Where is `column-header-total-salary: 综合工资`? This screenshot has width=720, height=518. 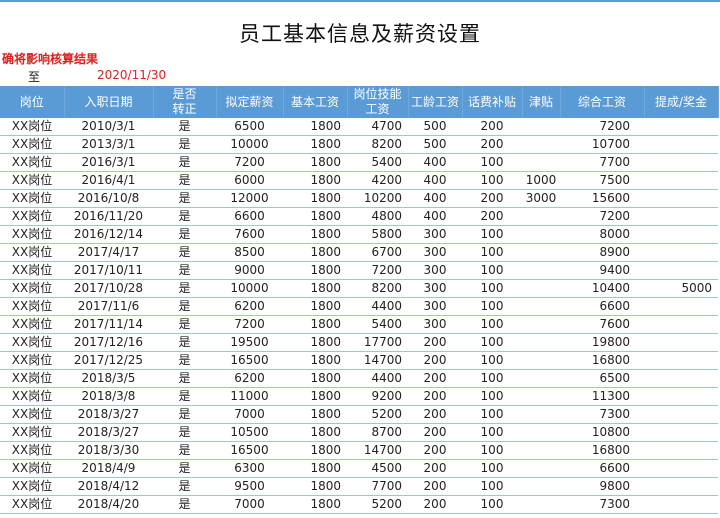 column-header-total-salary: 综合工资 is located at coordinates (602, 102).